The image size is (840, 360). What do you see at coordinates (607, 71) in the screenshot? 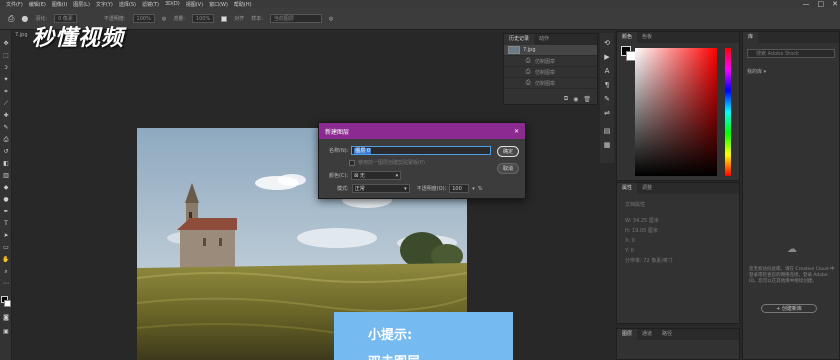
I see `text-icon: A` at bounding box center [607, 71].